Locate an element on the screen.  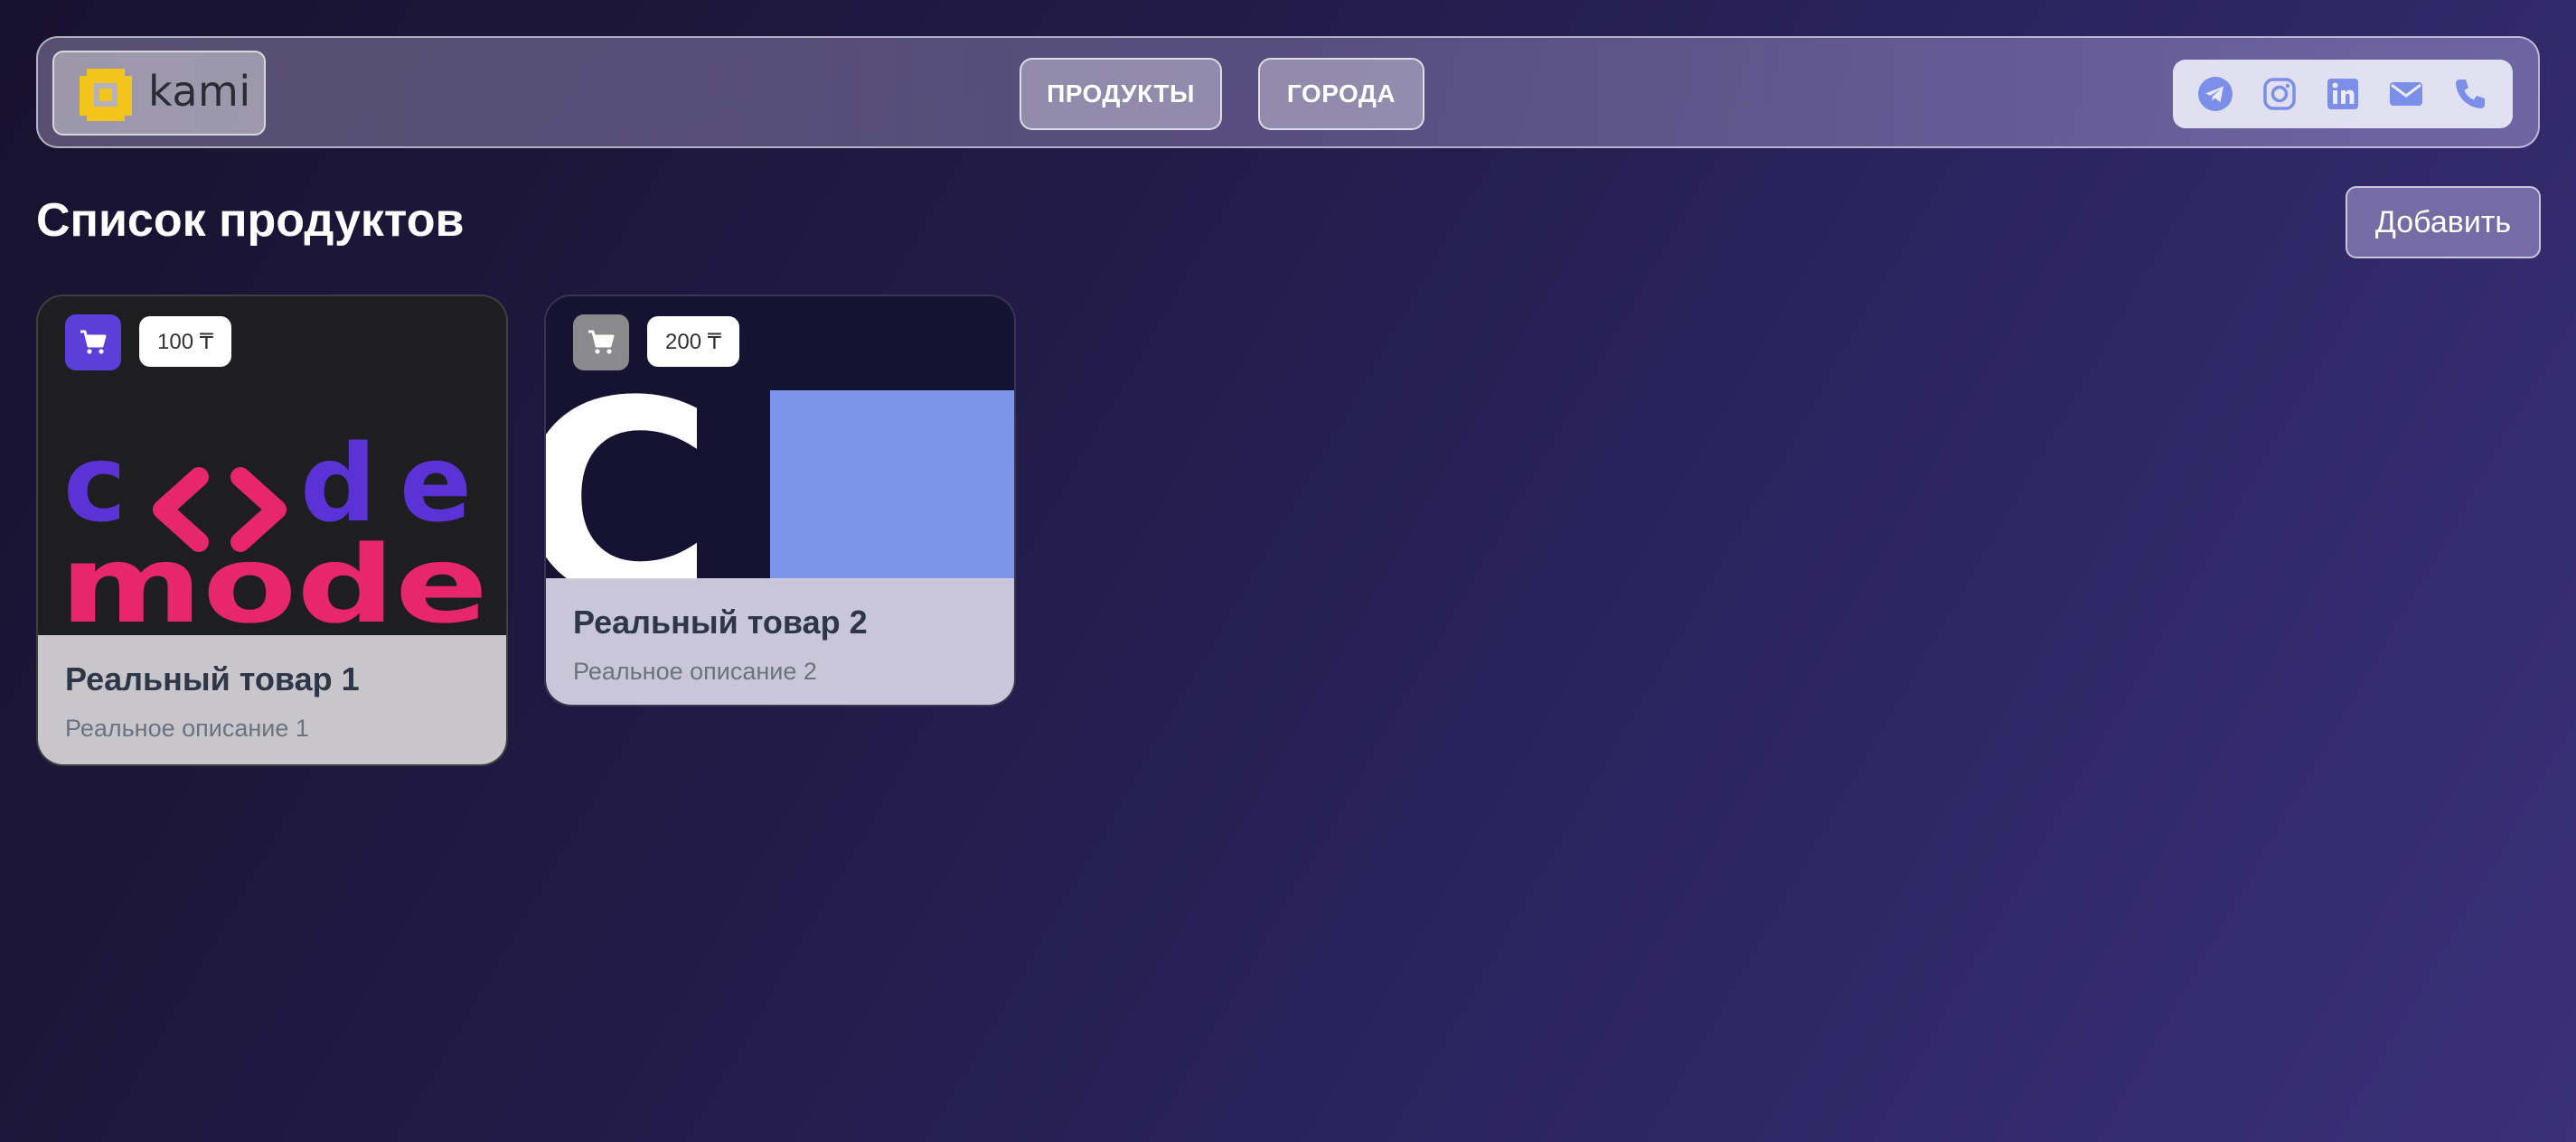
linkedin-icon is located at coordinates (2343, 94).